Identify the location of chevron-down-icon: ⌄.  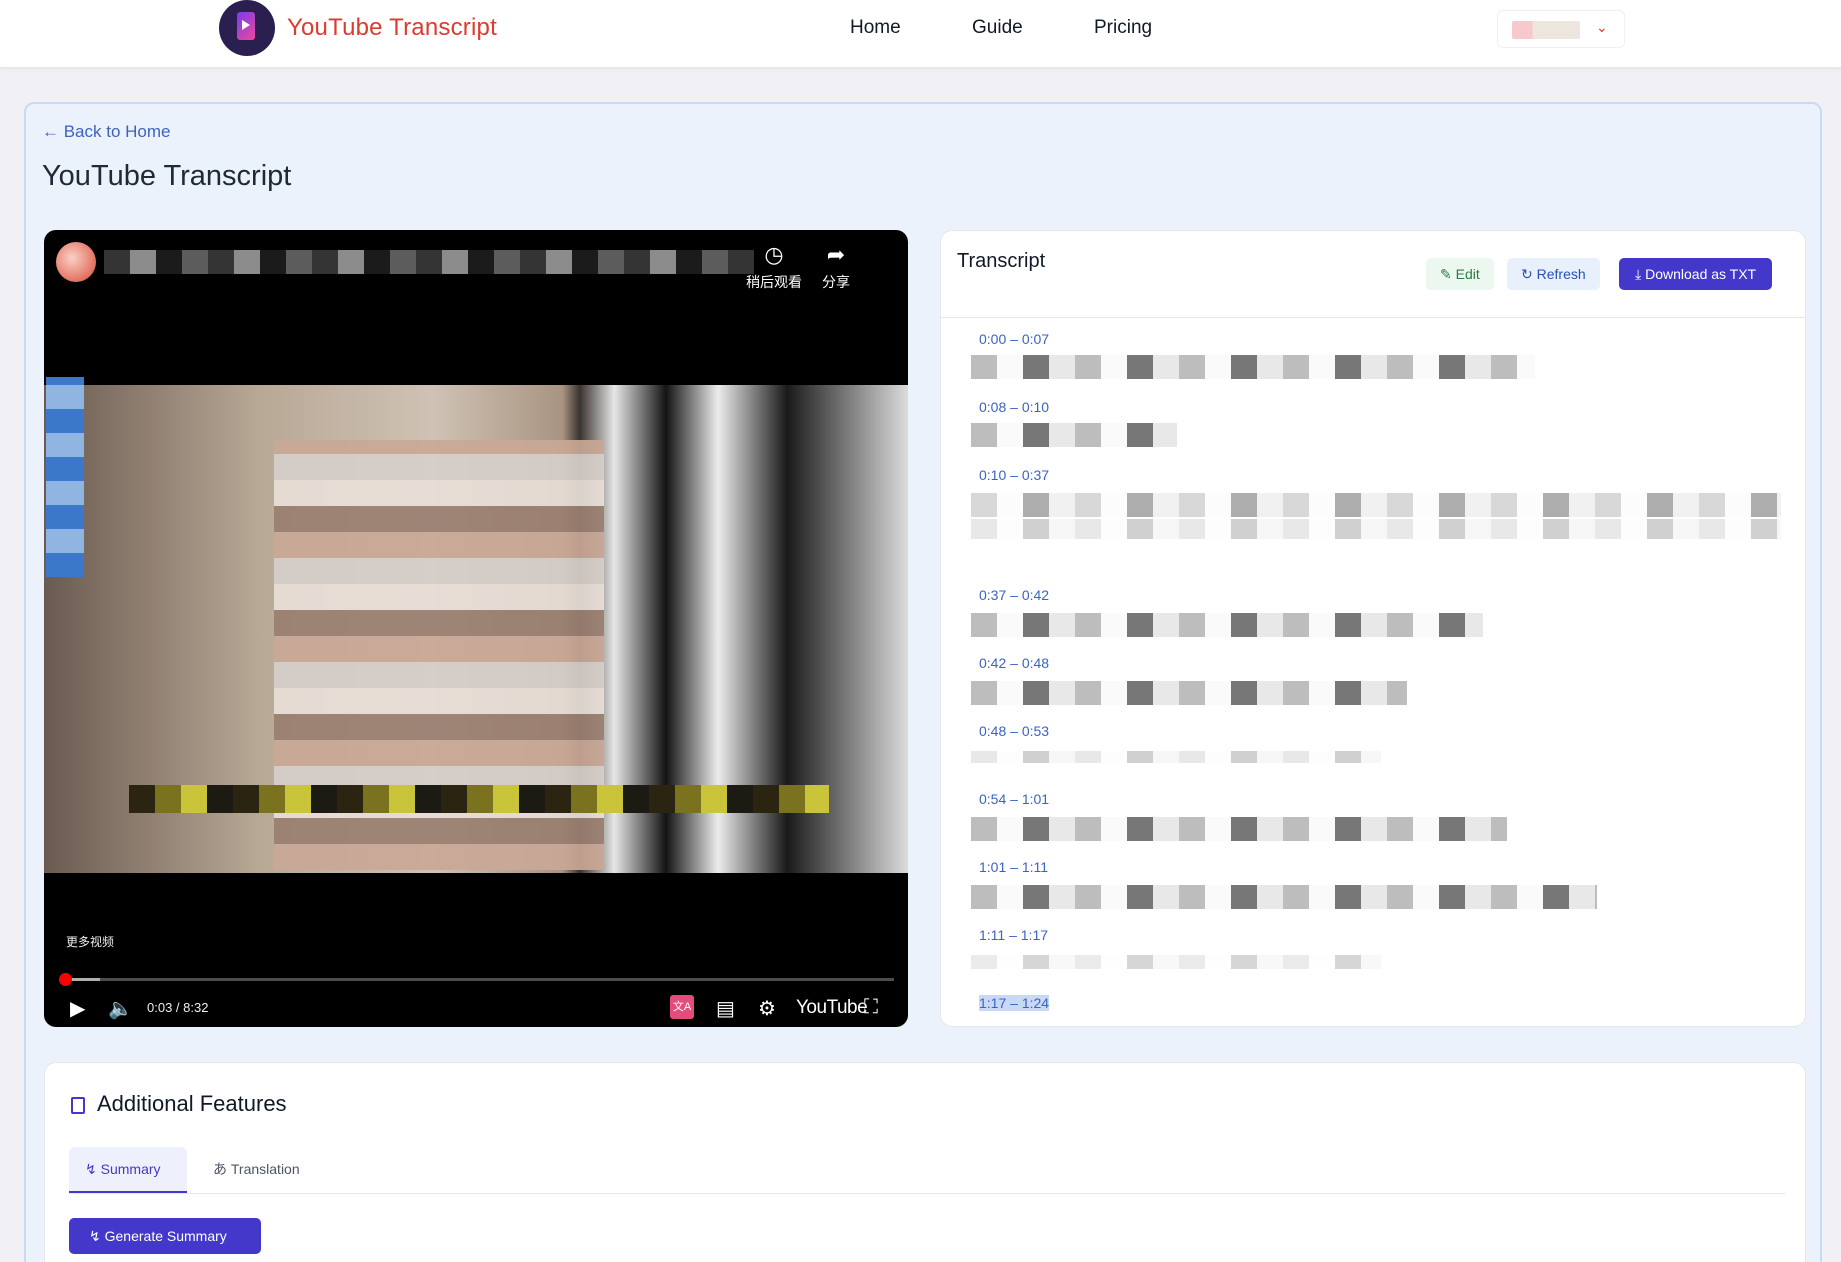
(1602, 27).